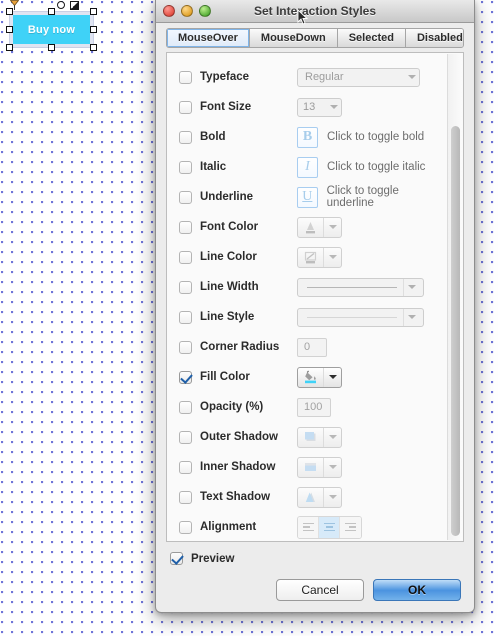 The height and width of the screenshot is (636, 500). Describe the element at coordinates (208, 37) in the screenshot. I see `tab-mouseover: MouseOver` at that location.